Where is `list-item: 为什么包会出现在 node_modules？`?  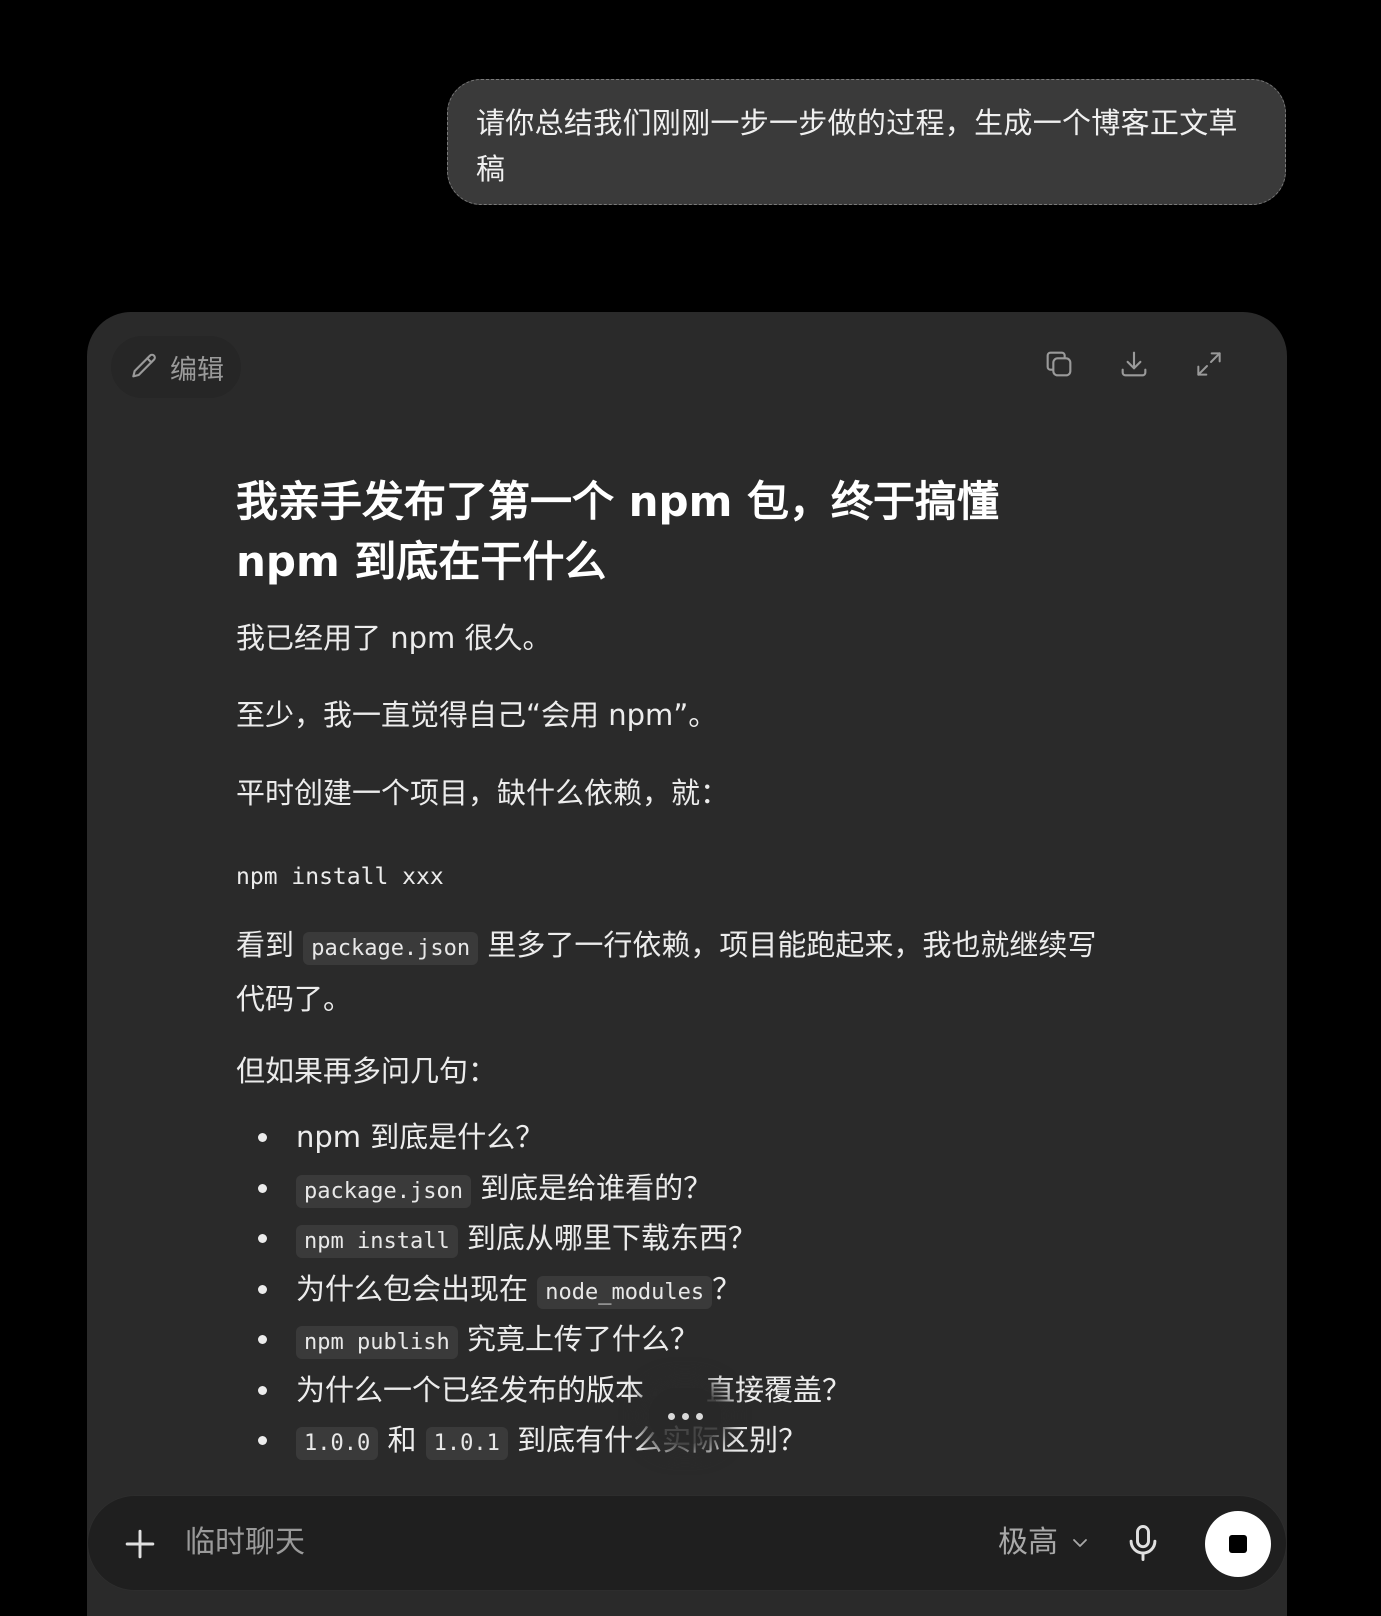 list-item: 为什么包会出现在 node_modules？ is located at coordinates (543, 1289).